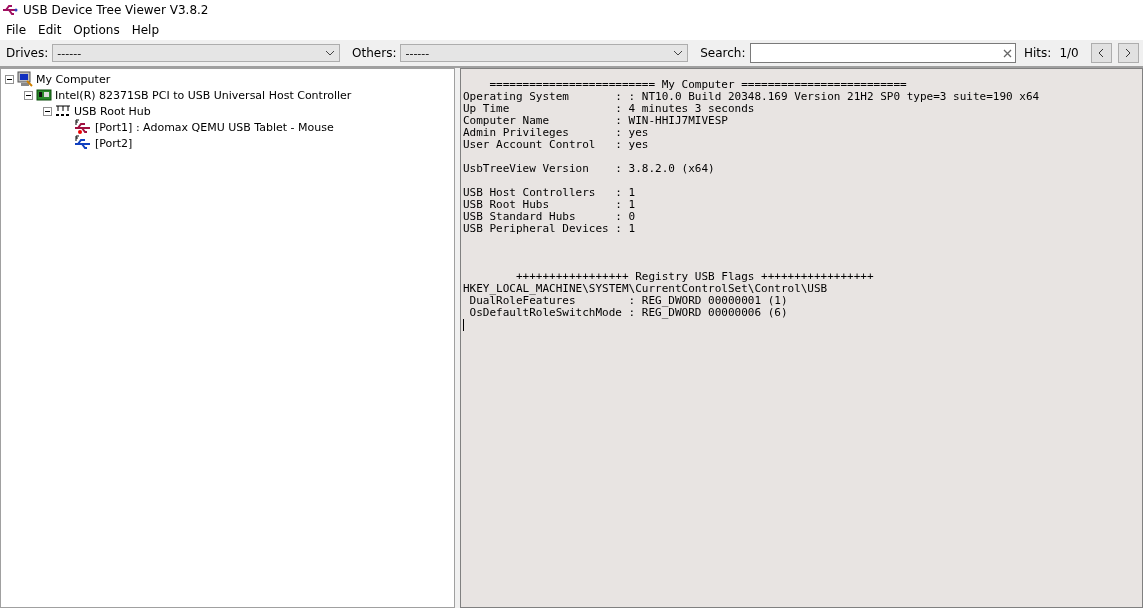 The width and height of the screenshot is (1143, 608). Describe the element at coordinates (50, 30) in the screenshot. I see `menu-item: Edit` at that location.